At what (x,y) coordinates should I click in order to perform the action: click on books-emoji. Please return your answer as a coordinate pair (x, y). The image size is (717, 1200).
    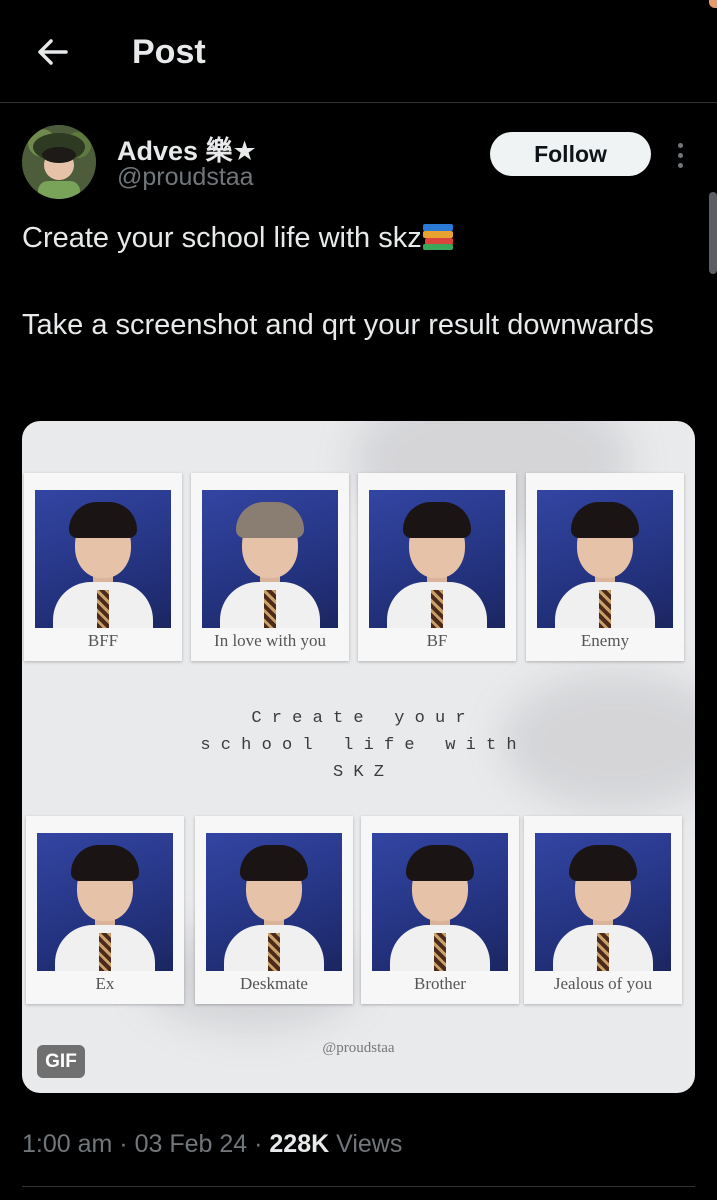
    Looking at the image, I should click on (437, 237).